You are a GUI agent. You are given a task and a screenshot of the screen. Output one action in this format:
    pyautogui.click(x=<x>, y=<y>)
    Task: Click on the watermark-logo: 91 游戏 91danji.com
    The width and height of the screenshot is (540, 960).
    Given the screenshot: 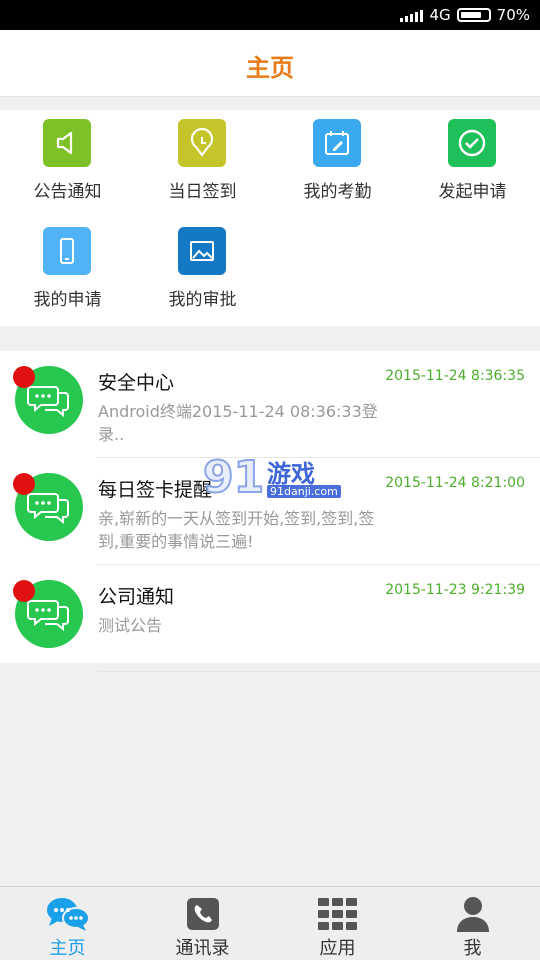 What is the action you would take?
    pyautogui.click(x=271, y=477)
    